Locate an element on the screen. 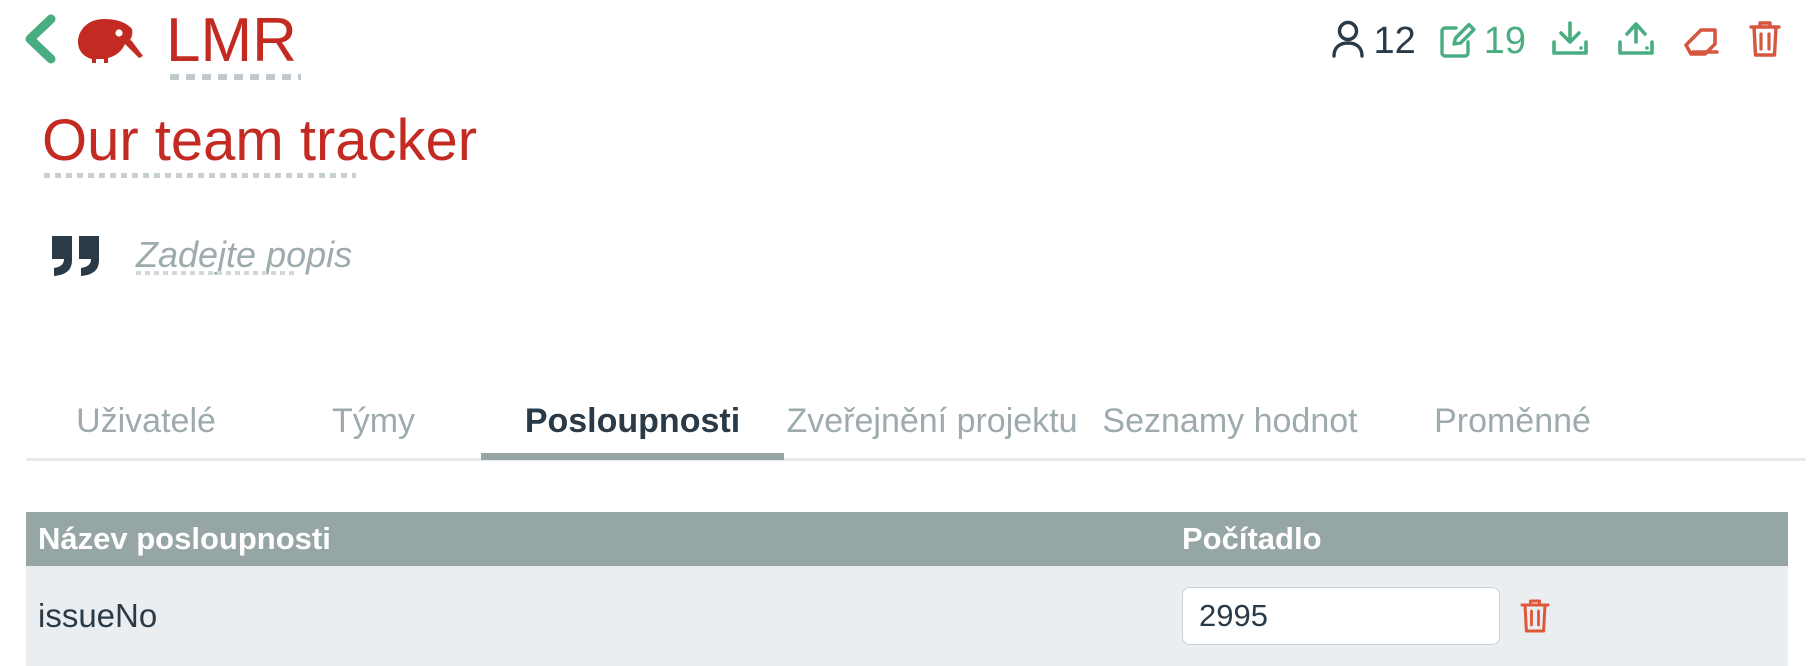  back-button is located at coordinates (41, 41).